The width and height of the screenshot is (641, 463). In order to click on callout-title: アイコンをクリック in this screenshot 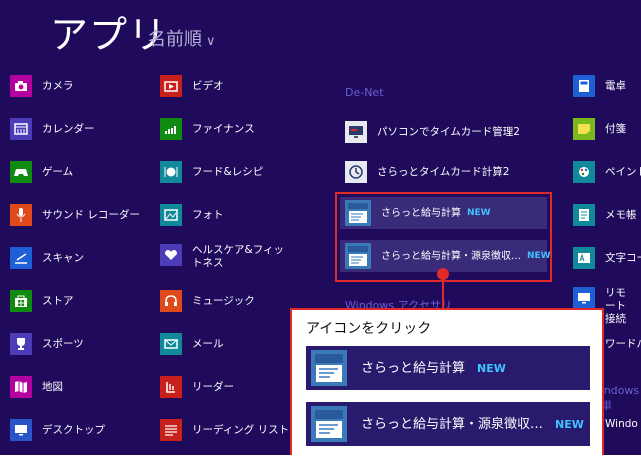, I will do `click(369, 329)`.